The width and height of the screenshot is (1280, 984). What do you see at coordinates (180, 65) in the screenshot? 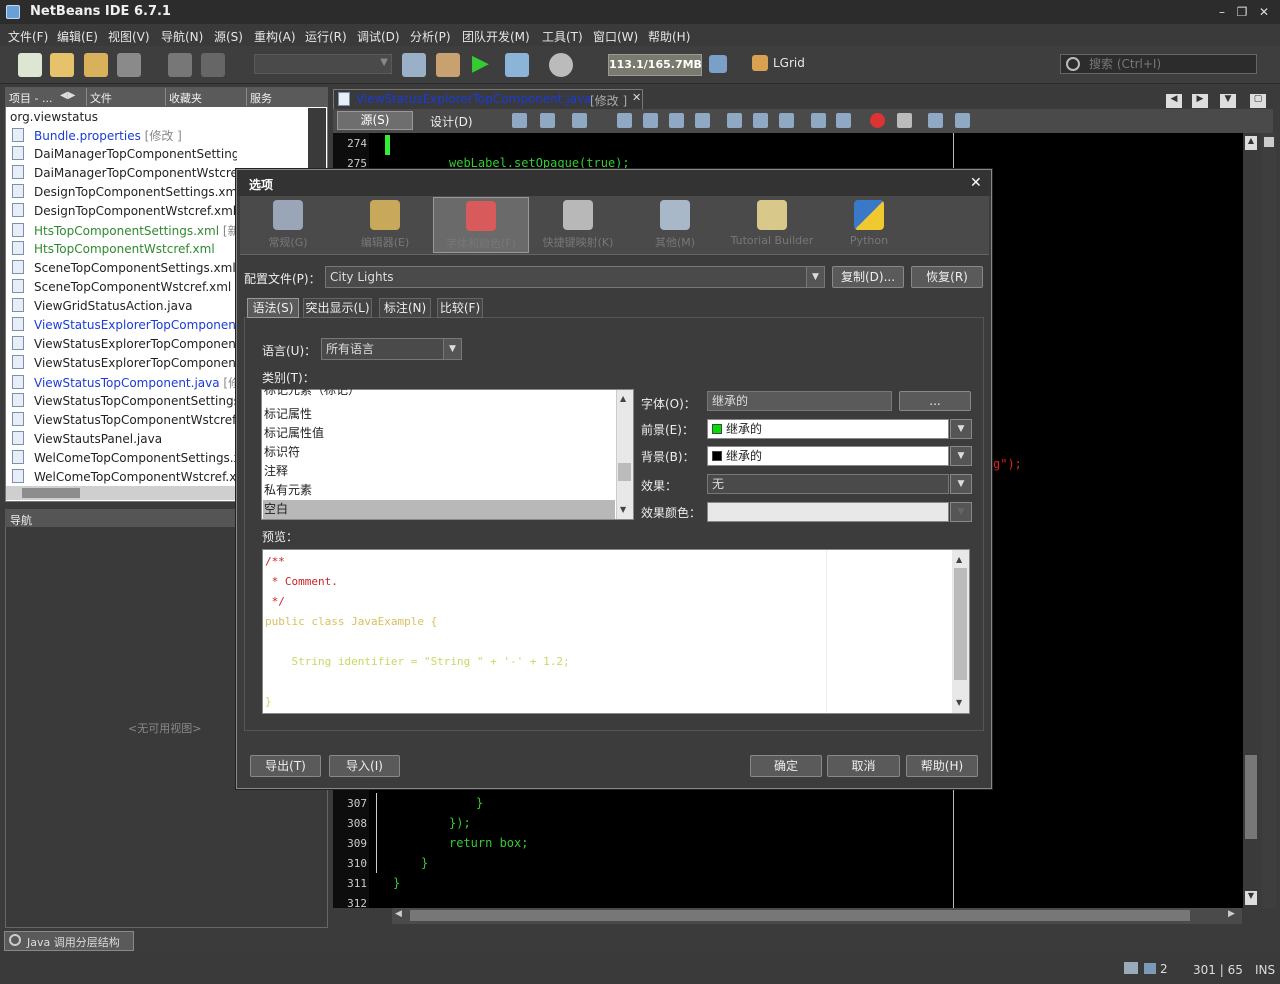
I see `undo-icon` at bounding box center [180, 65].